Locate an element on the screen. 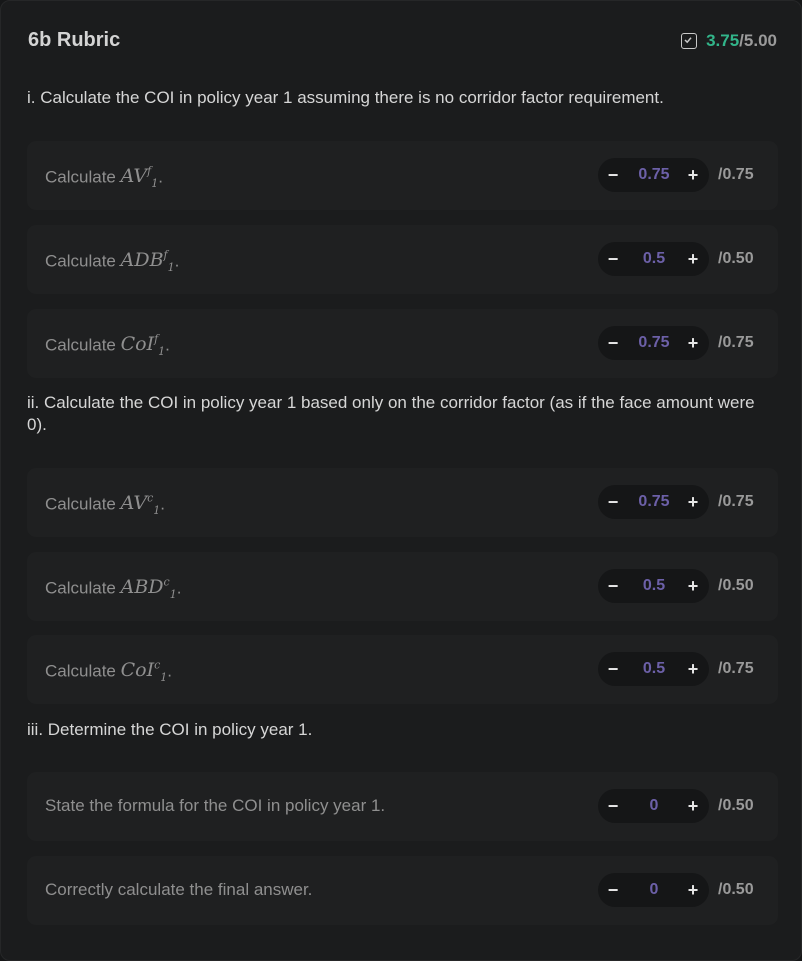  rubric-item: Calculate CoIc1. − 0.5 + /0.75 is located at coordinates (402, 669).